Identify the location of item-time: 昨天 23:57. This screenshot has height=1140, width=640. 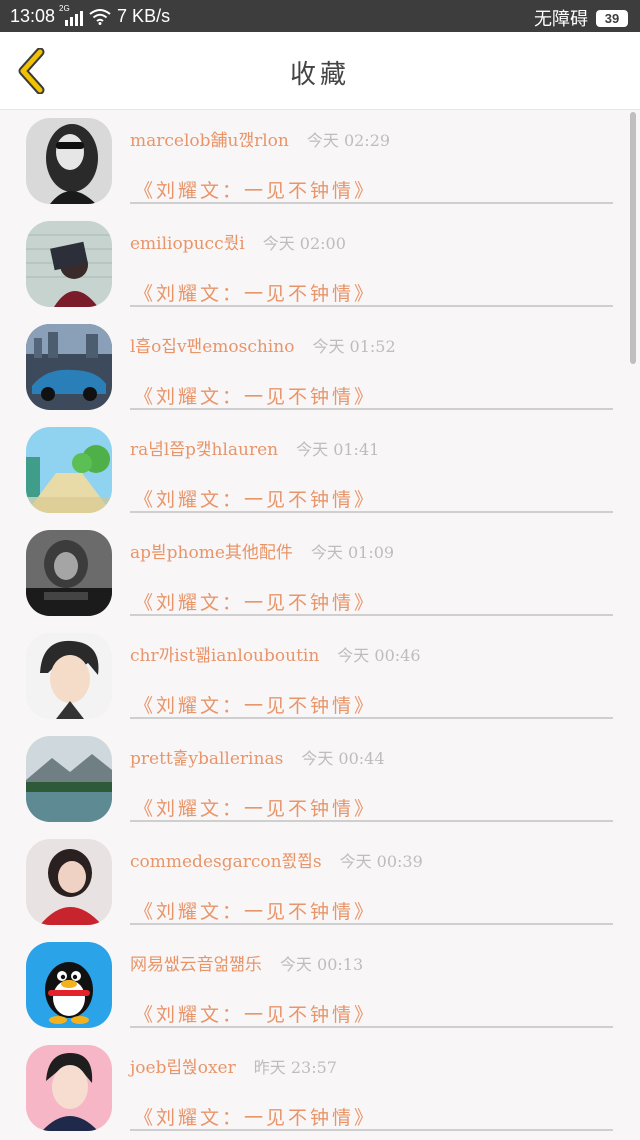
(295, 1067).